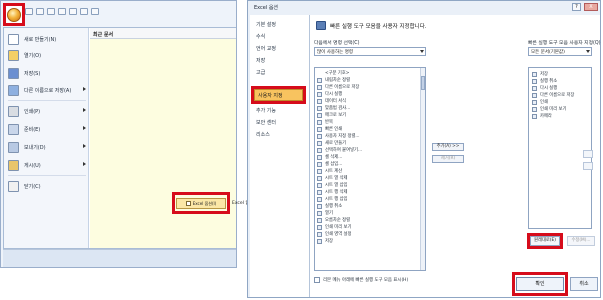  Describe the element at coordinates (335, 52) in the screenshot. I see `choose-commands-value: 많이 사용하는 명령` at that location.